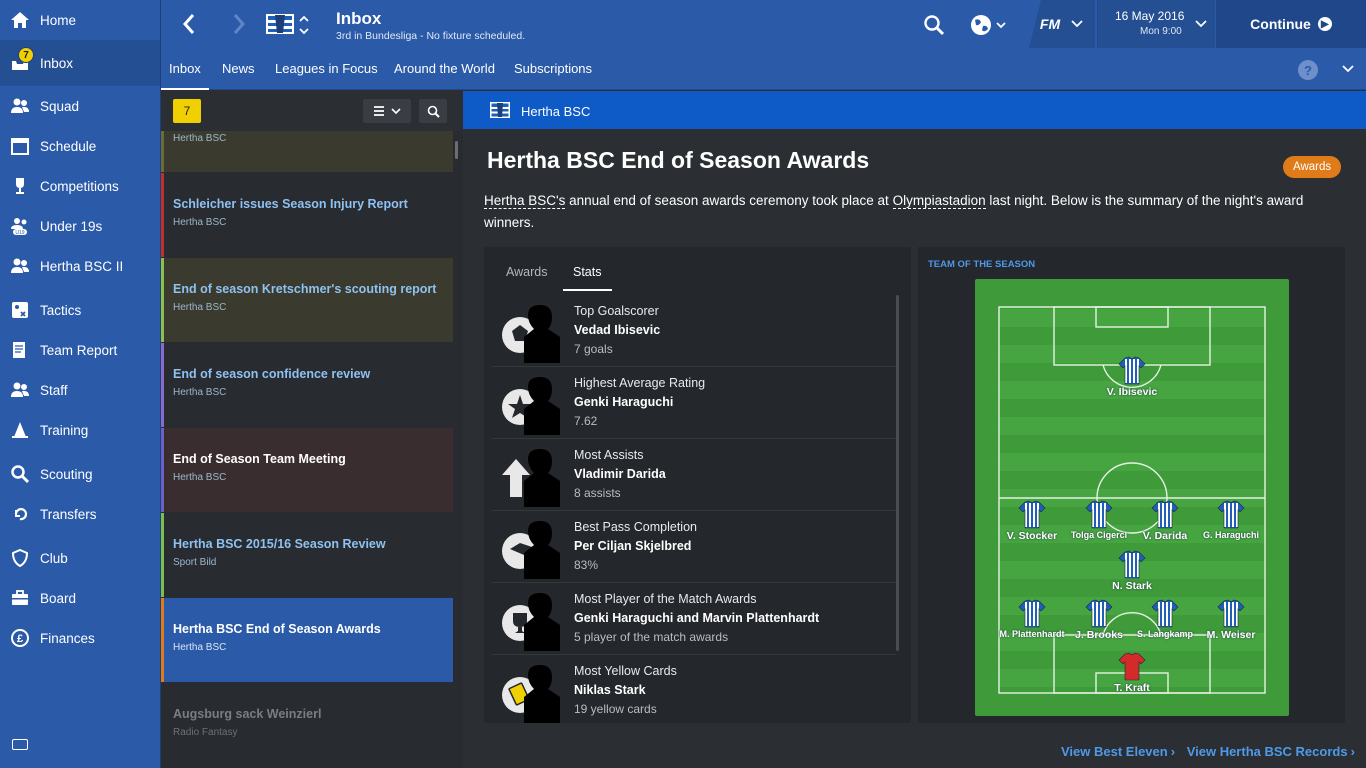 Image resolution: width=1366 pixels, height=768 pixels. Describe the element at coordinates (531, 550) in the screenshot. I see `pass-icon` at that location.